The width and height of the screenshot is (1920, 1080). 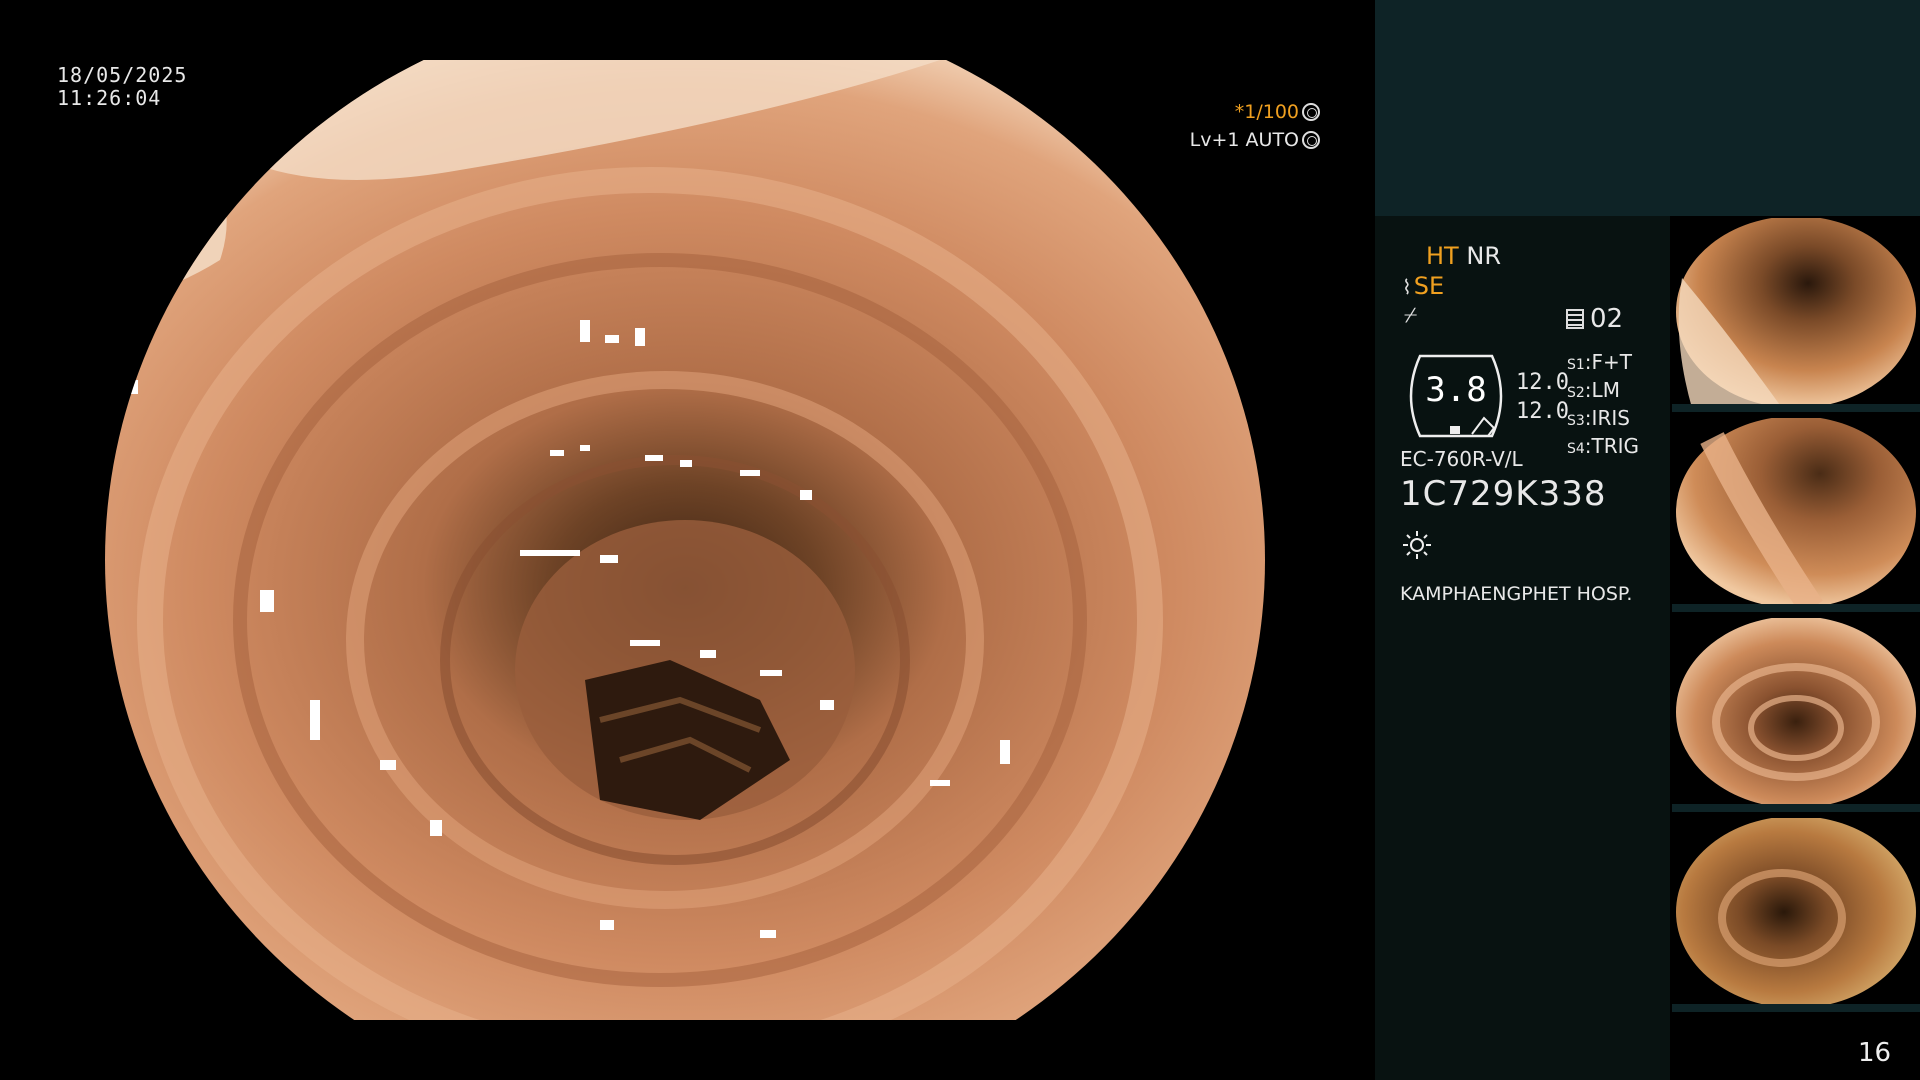 What do you see at coordinates (109, 98) in the screenshot?
I see `time-text: 11:26:04` at bounding box center [109, 98].